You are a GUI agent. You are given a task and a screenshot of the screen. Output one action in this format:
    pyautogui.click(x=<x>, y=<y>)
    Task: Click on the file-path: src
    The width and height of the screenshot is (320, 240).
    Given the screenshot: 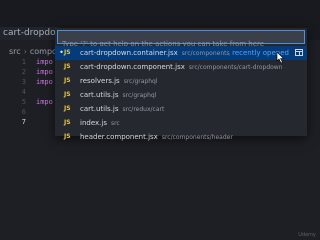 What is the action you would take?
    pyautogui.click(x=115, y=123)
    